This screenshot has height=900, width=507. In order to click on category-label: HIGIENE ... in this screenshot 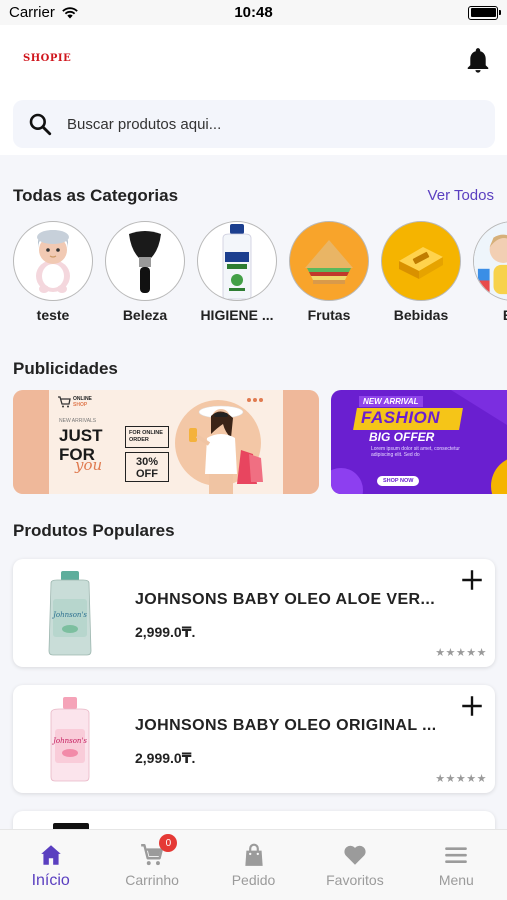, I will do `click(237, 314)`.